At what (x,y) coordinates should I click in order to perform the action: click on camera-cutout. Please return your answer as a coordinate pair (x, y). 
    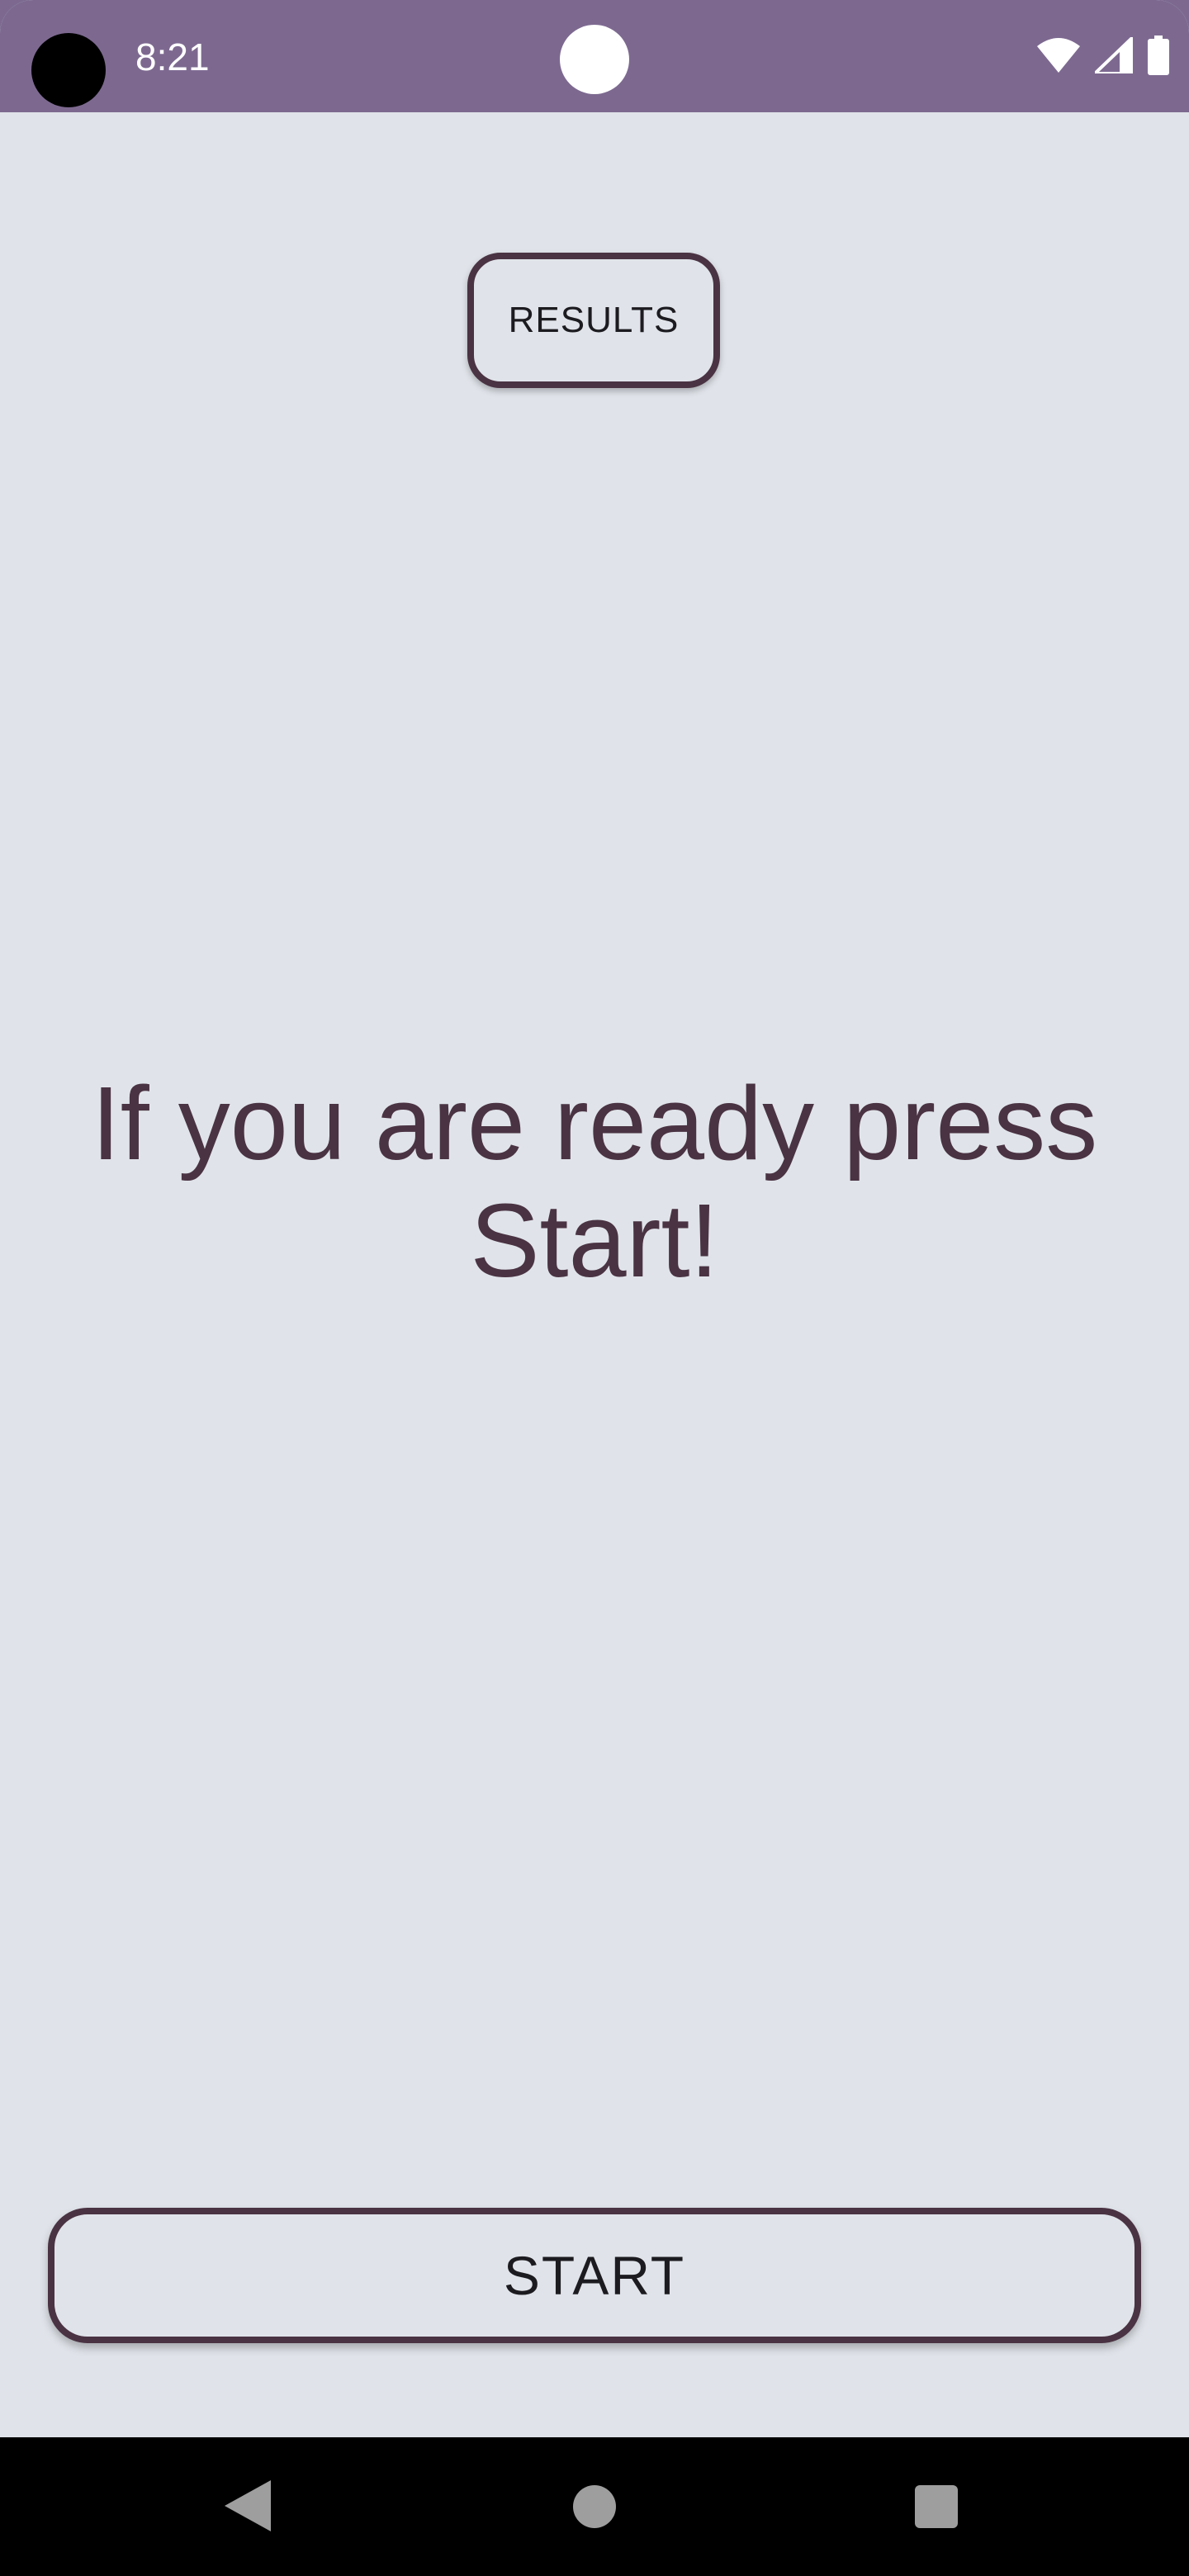
    Looking at the image, I should click on (68, 70).